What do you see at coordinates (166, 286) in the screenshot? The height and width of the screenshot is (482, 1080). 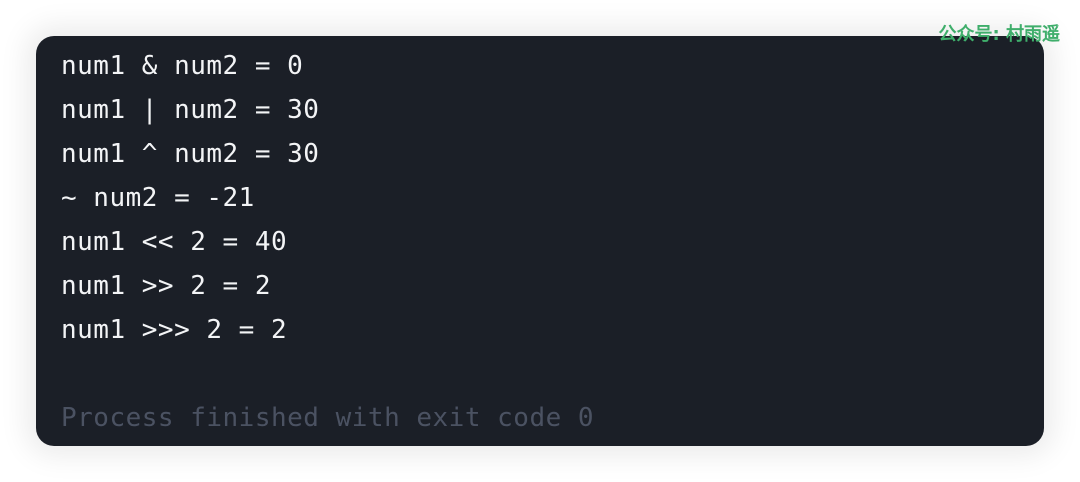 I see `output-line-right-shift: num1 >> 2 = 2` at bounding box center [166, 286].